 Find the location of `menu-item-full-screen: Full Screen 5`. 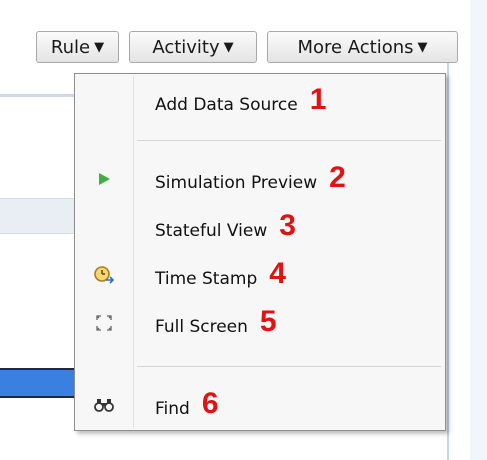

menu-item-full-screen: Full Screen 5 is located at coordinates (260, 322).